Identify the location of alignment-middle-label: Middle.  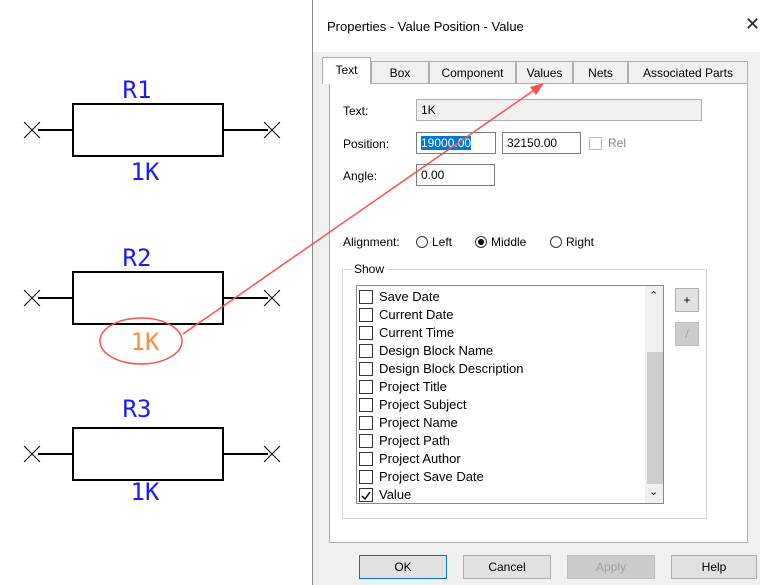
(508, 242).